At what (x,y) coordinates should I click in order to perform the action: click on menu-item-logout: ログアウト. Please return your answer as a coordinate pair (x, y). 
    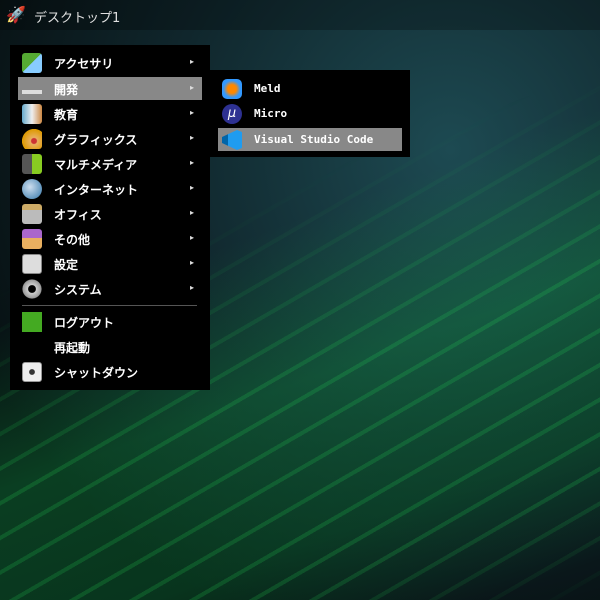
    Looking at the image, I should click on (110, 321).